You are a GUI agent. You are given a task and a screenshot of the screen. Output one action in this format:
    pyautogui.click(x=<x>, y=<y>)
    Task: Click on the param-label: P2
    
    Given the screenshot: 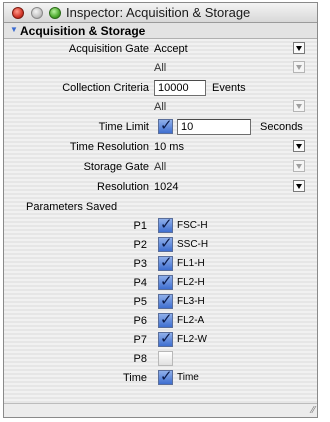 What is the action you would take?
    pyautogui.click(x=140, y=245)
    